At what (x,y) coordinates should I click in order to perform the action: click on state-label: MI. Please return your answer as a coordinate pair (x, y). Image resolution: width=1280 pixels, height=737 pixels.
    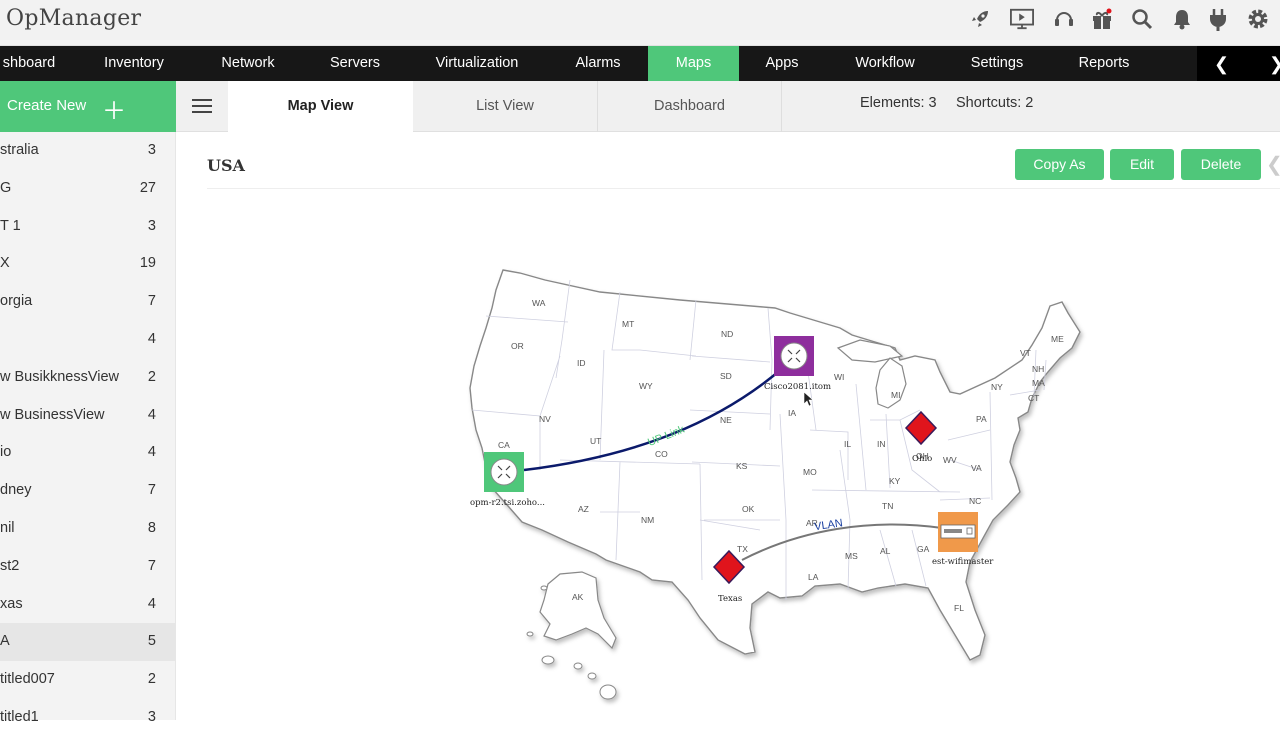
    Looking at the image, I should click on (895, 395).